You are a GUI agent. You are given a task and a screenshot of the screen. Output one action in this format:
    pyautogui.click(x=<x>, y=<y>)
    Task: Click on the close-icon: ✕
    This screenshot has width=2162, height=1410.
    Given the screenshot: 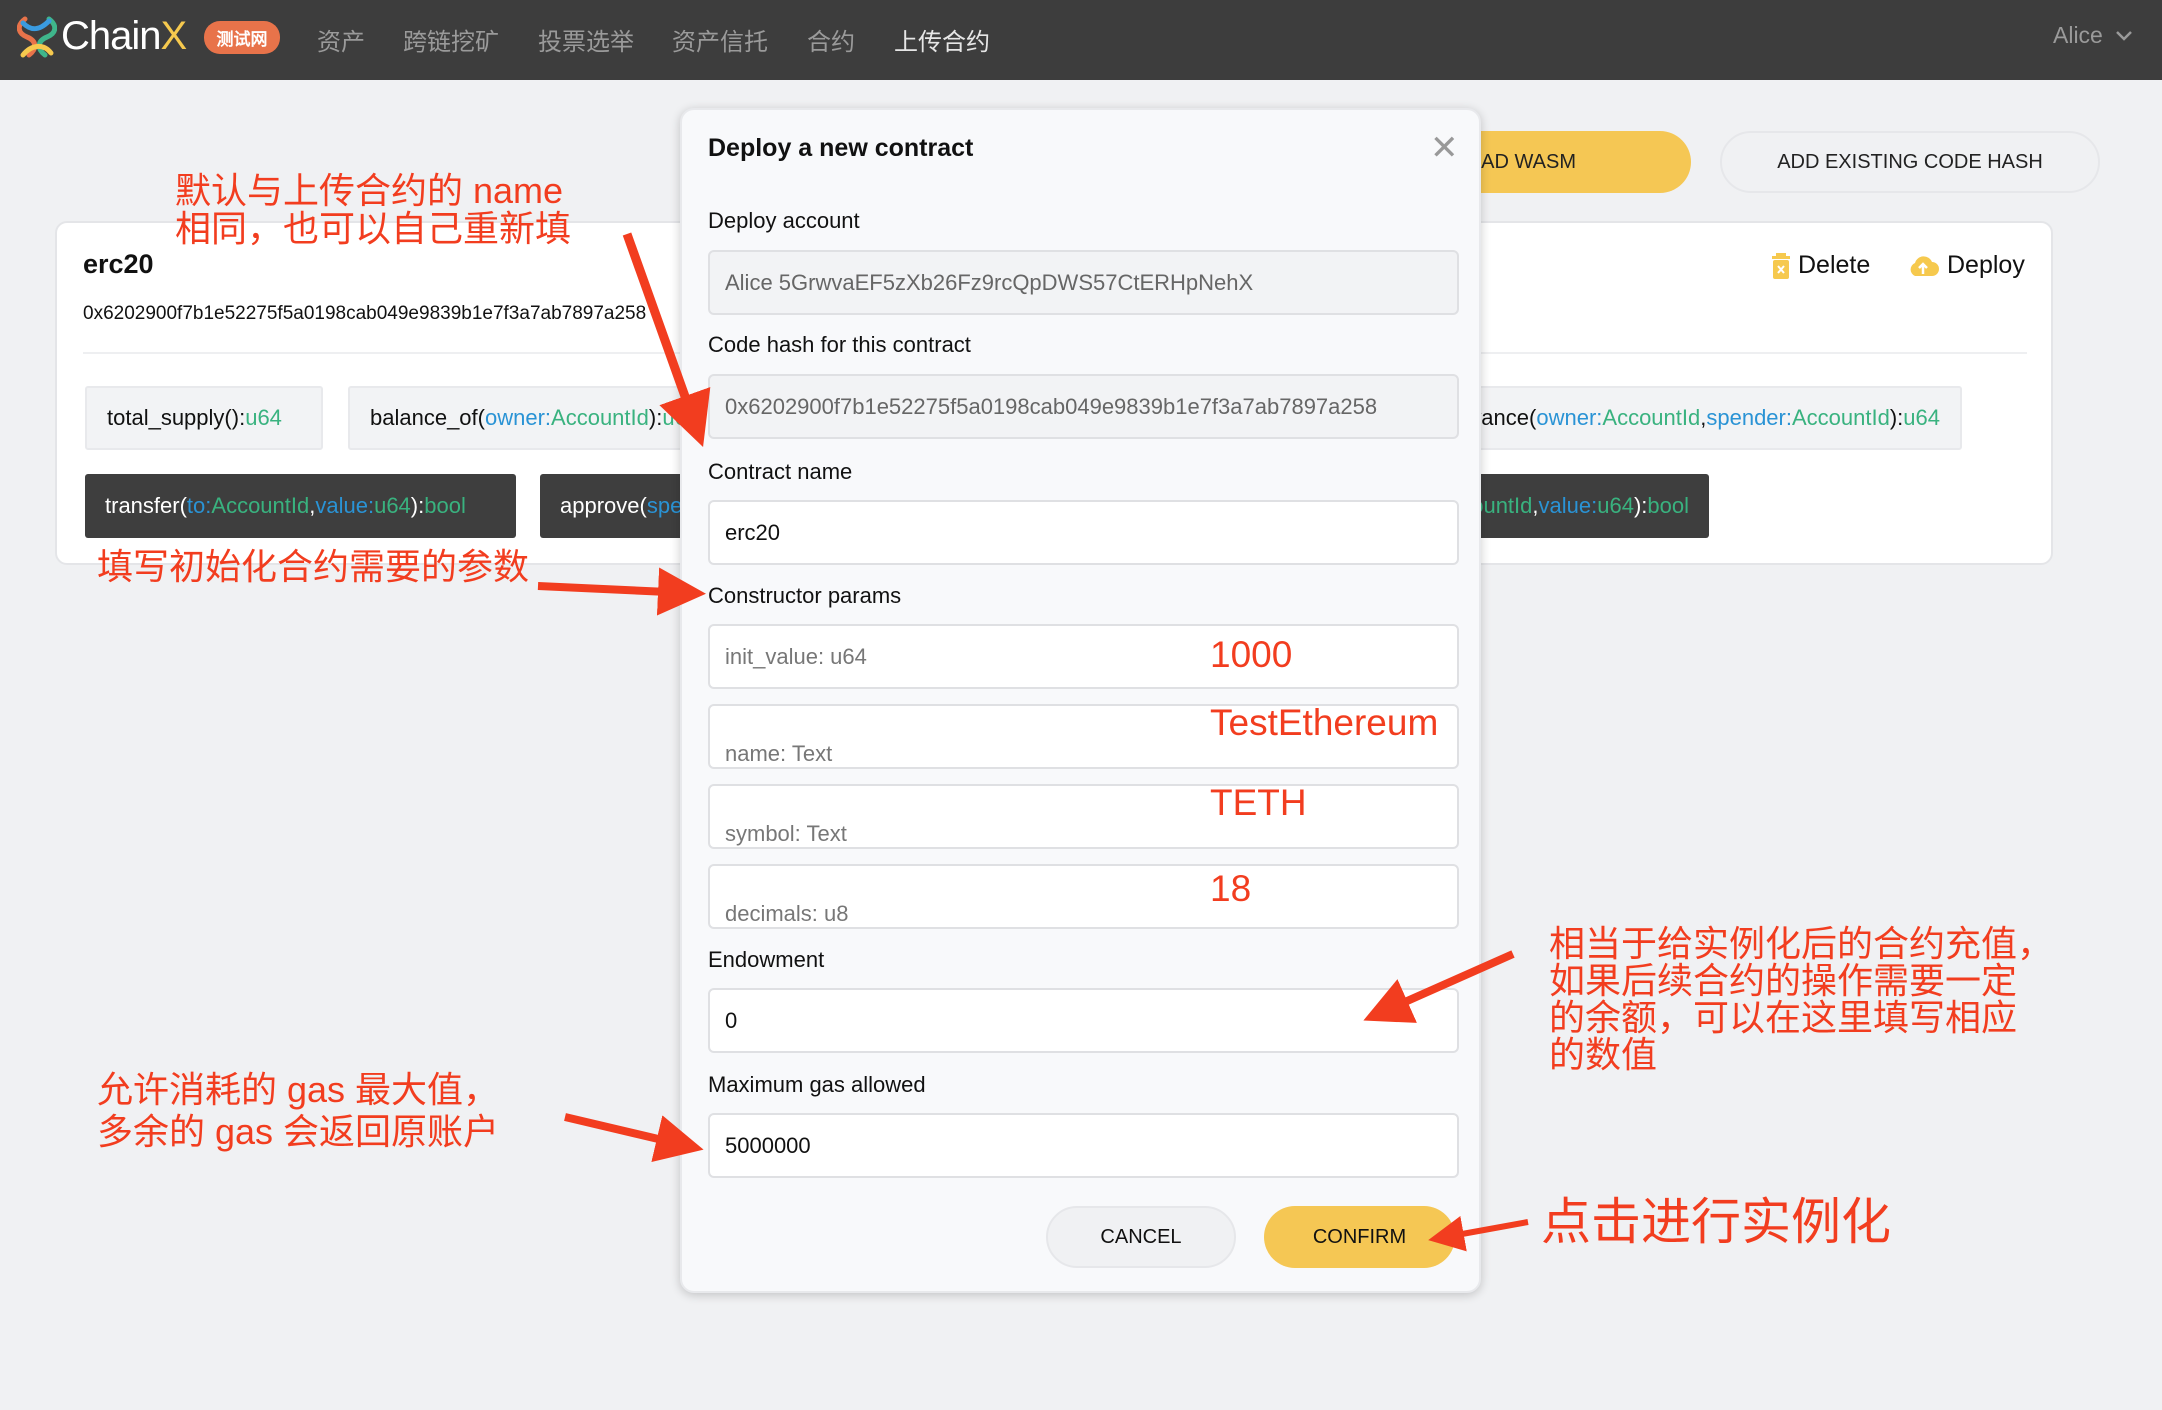 What is the action you would take?
    pyautogui.click(x=1444, y=148)
    